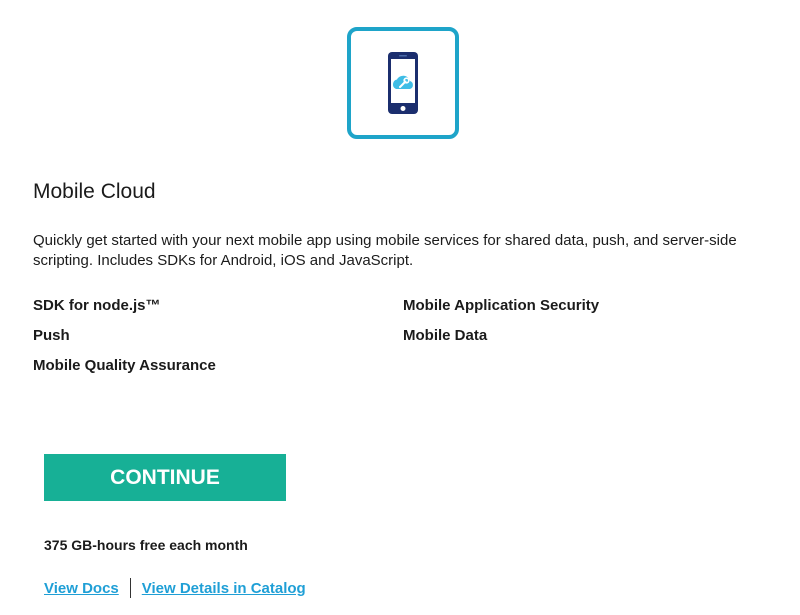 The height and width of the screenshot is (615, 800). Describe the element at coordinates (51, 335) in the screenshot. I see `service-item-push: Push` at that location.